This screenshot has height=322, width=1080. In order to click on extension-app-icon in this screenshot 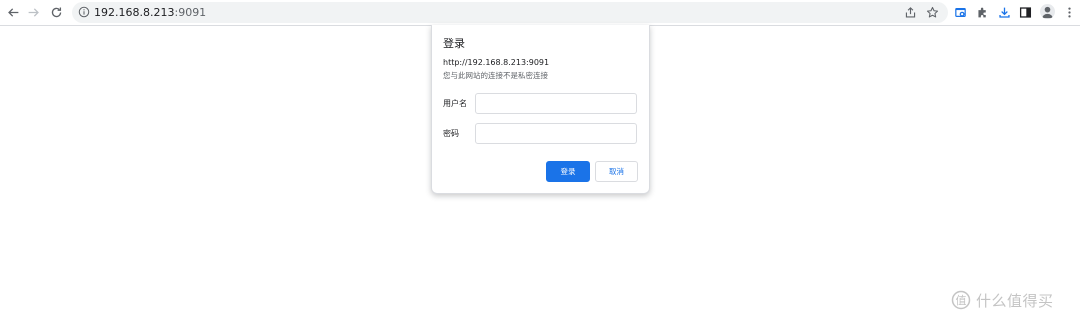, I will do `click(960, 12)`.